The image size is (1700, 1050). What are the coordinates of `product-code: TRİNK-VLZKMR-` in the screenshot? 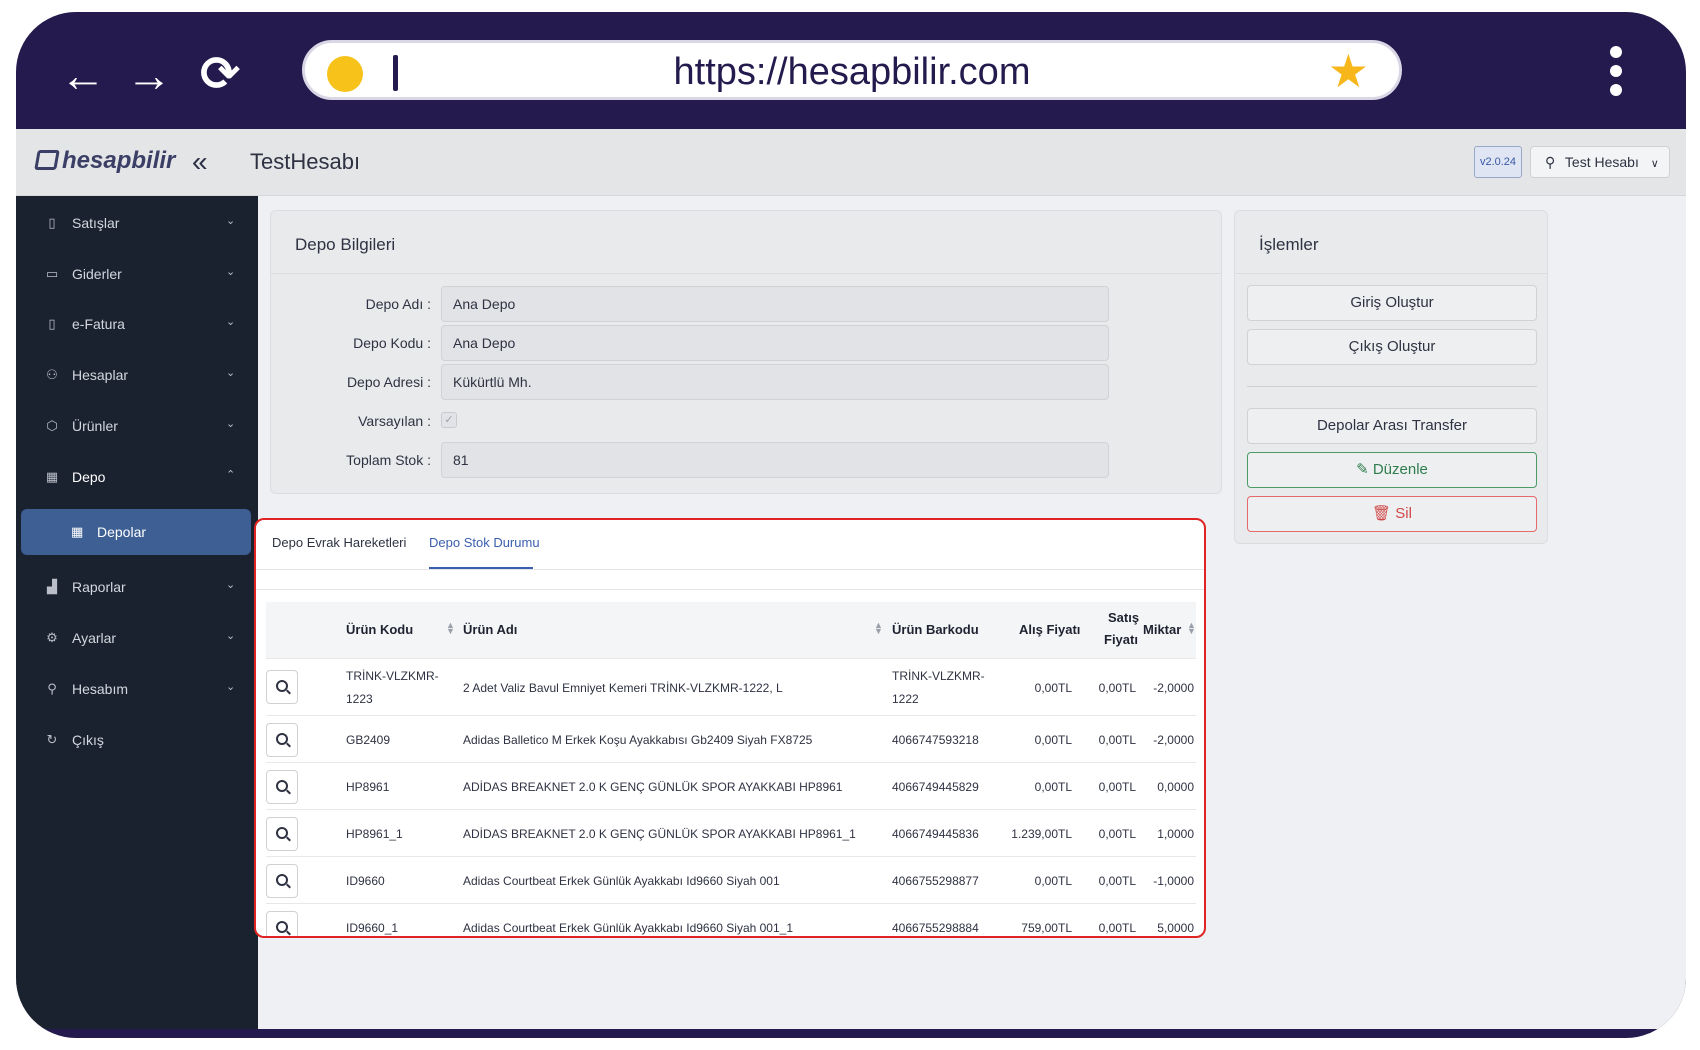 It's located at (392, 676).